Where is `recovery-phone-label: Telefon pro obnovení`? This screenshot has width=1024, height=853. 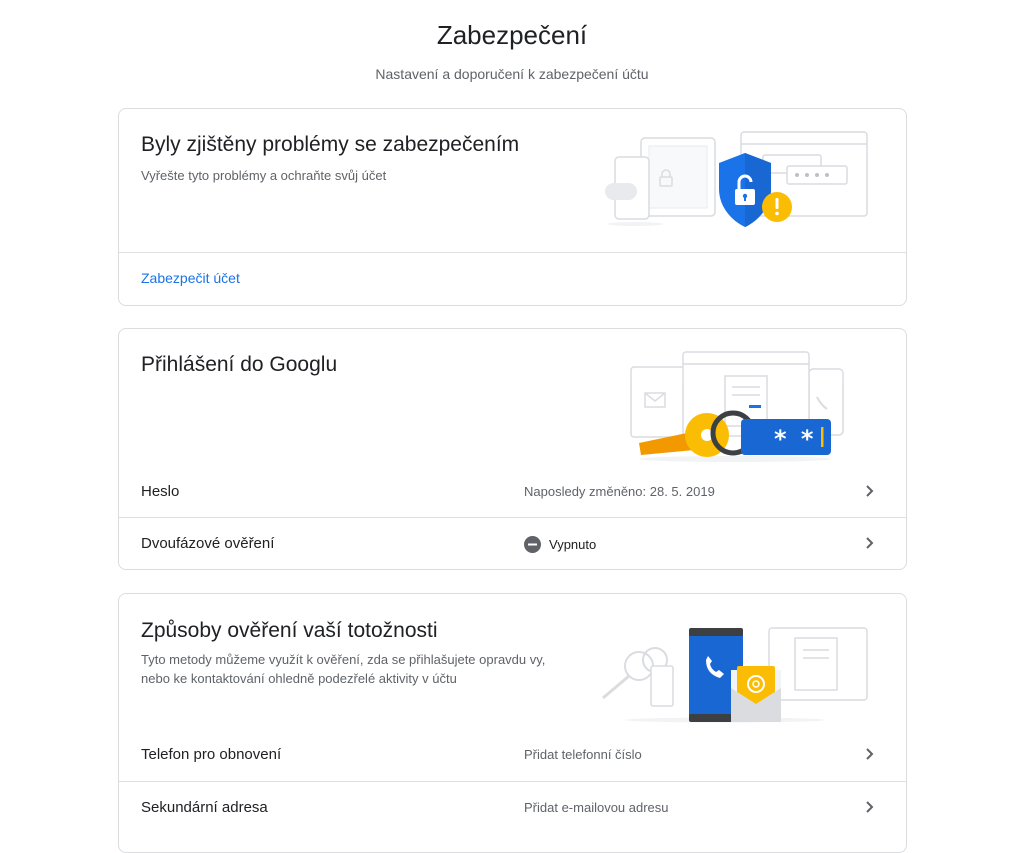
recovery-phone-label: Telefon pro obnovení is located at coordinates (211, 754).